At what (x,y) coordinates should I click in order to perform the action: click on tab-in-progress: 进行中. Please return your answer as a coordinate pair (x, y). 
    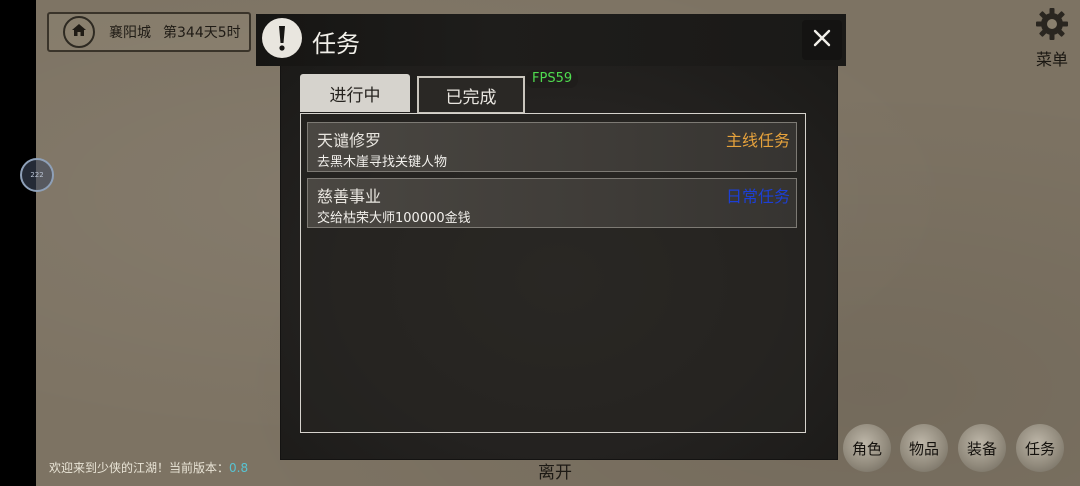
    Looking at the image, I should click on (355, 93).